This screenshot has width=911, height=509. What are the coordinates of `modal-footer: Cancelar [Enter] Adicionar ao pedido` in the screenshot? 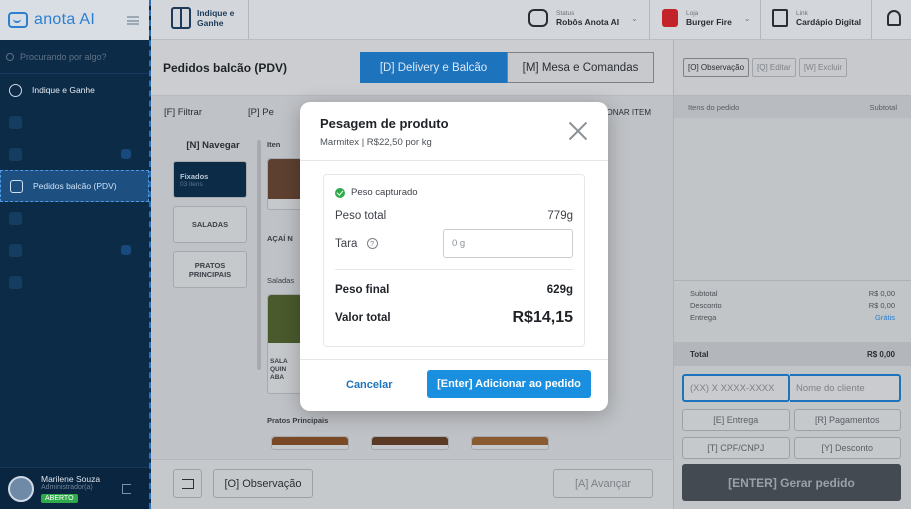 It's located at (454, 385).